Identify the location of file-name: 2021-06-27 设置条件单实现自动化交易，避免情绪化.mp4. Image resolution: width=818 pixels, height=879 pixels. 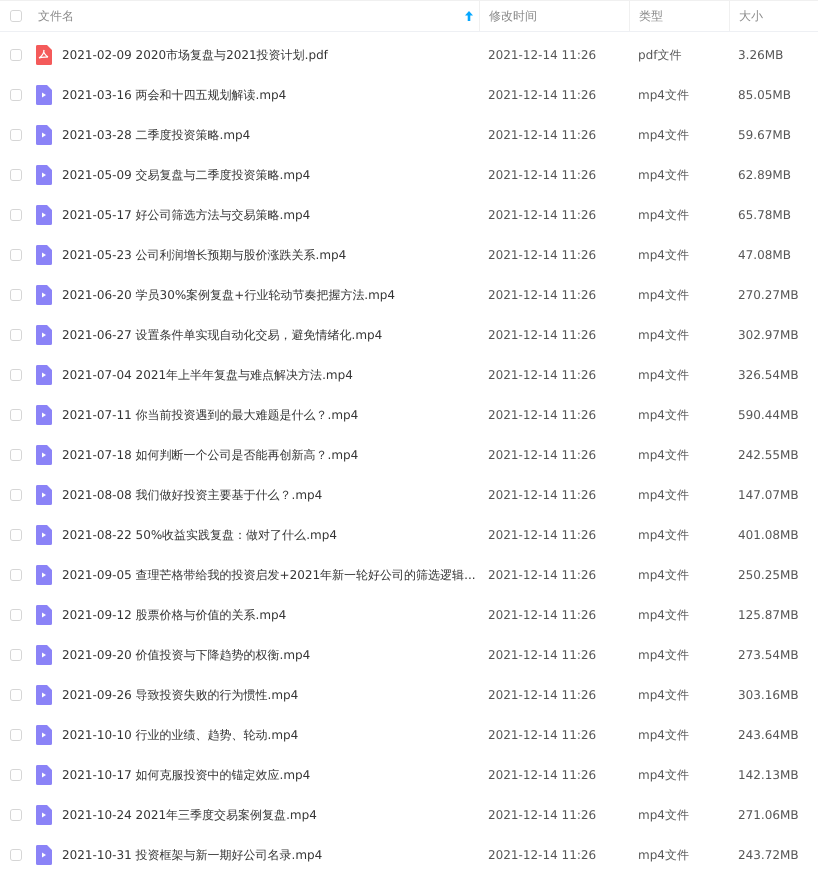
(222, 335).